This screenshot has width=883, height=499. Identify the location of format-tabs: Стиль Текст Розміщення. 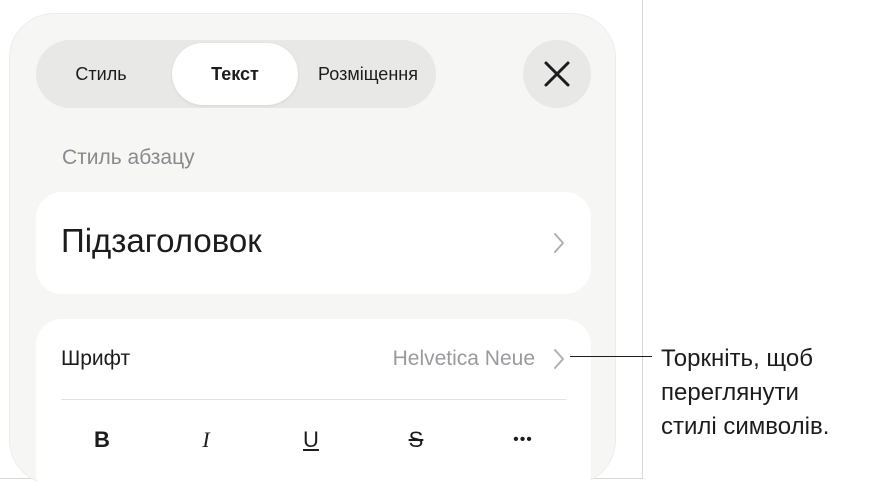
(236, 74).